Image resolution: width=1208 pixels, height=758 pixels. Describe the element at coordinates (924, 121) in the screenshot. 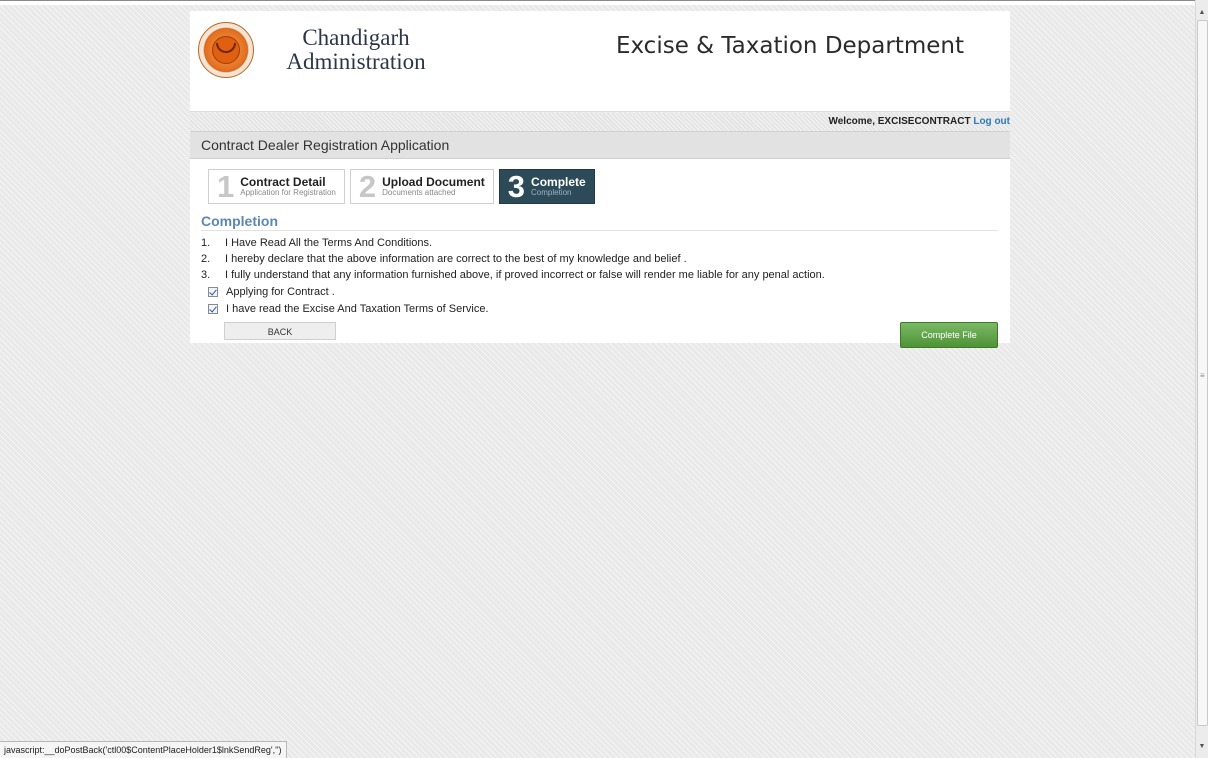

I see `welcome-username: EXCISECONTRACT` at that location.